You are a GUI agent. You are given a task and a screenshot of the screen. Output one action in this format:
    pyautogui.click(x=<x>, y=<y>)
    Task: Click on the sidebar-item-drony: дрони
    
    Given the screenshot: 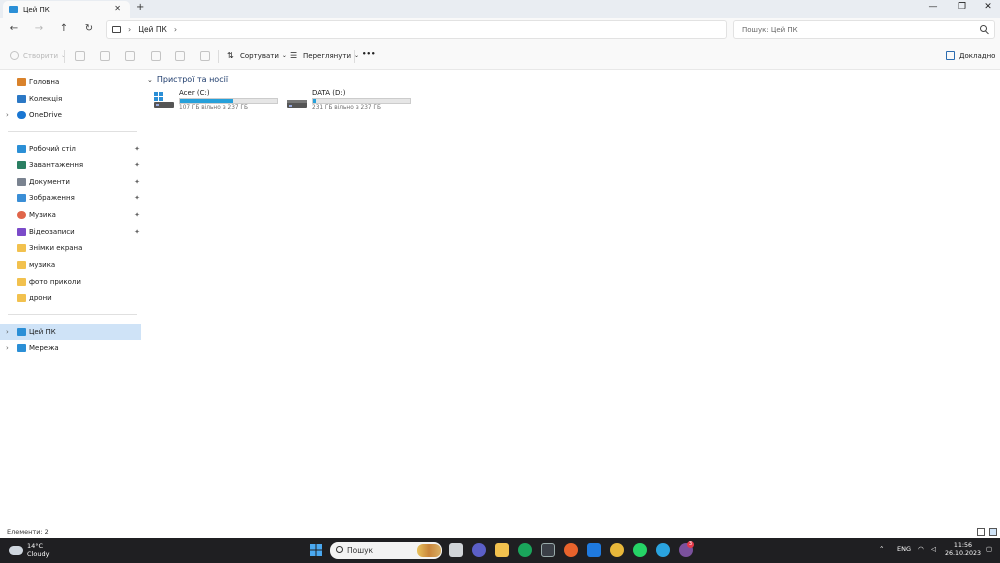 What is the action you would take?
    pyautogui.click(x=70, y=298)
    